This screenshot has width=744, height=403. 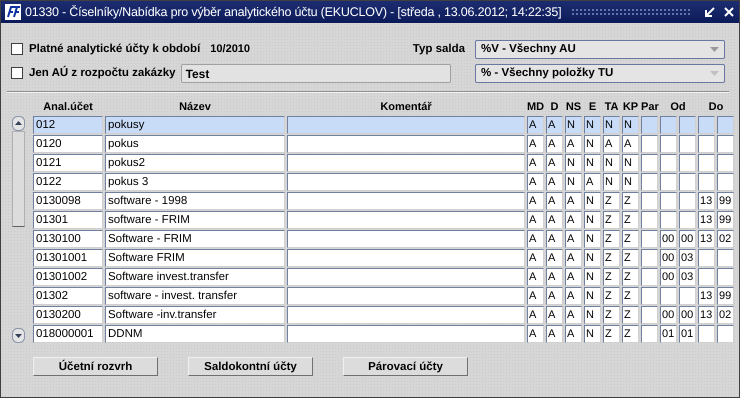 I want to click on scroll-thumb, so click(x=18, y=179).